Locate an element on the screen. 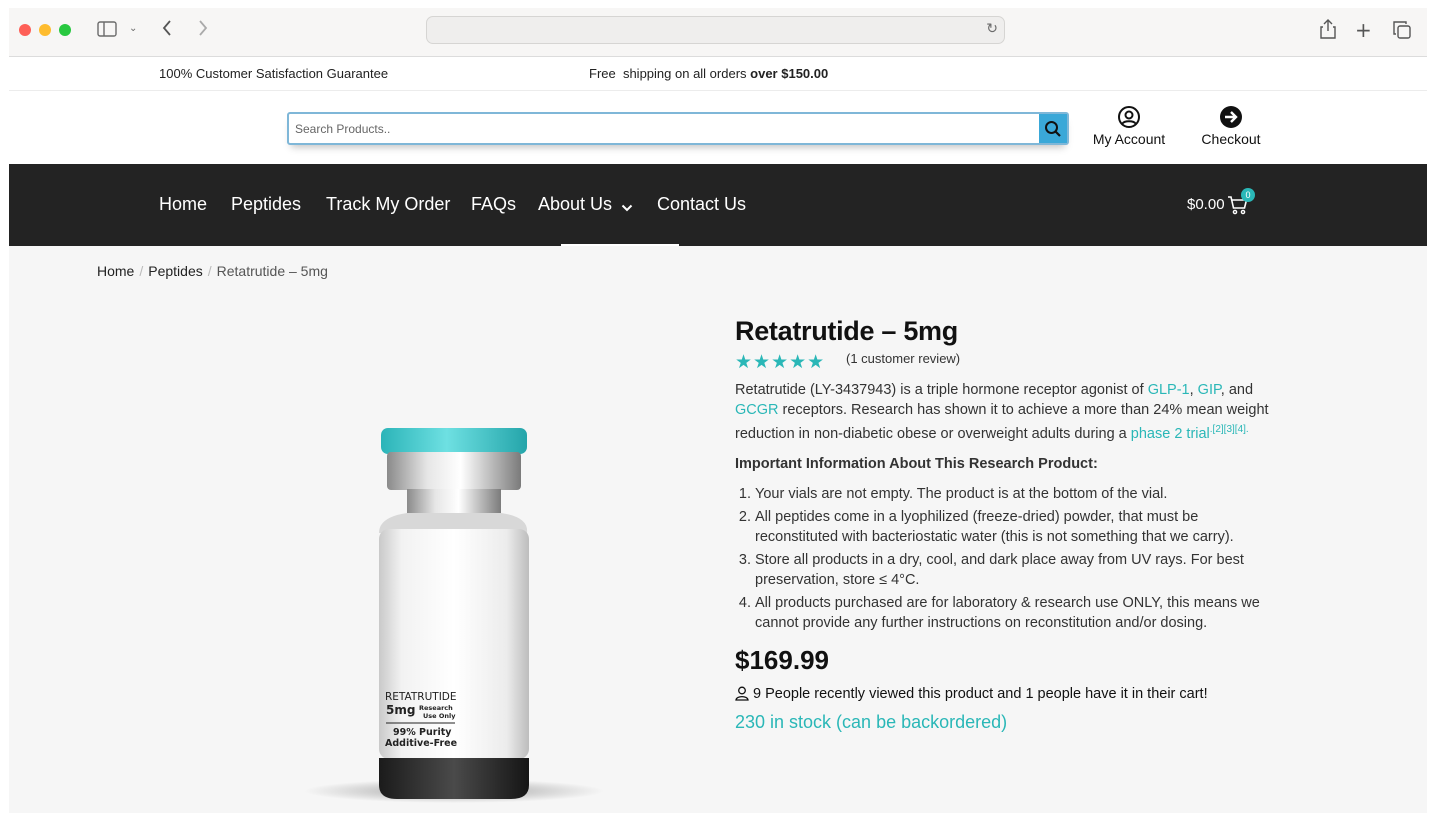 This screenshot has width=1431, height=813. arrow-right-circle-icon is located at coordinates (1231, 117).